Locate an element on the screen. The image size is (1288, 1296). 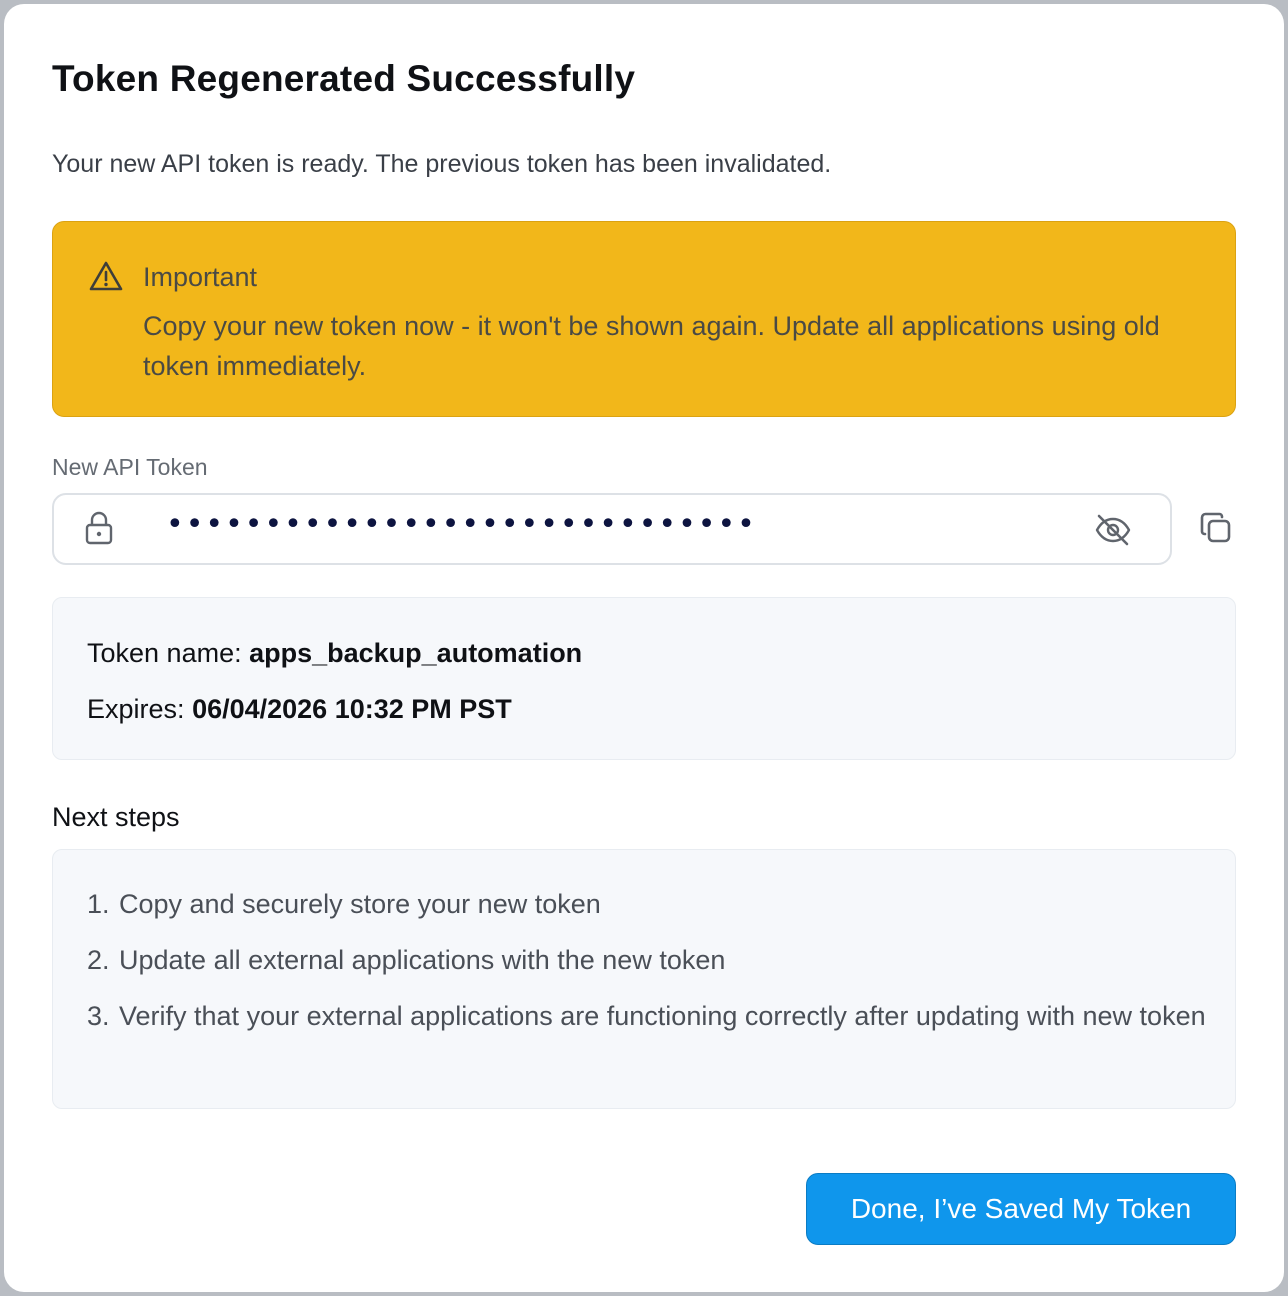
copy-icon is located at coordinates (1216, 530).